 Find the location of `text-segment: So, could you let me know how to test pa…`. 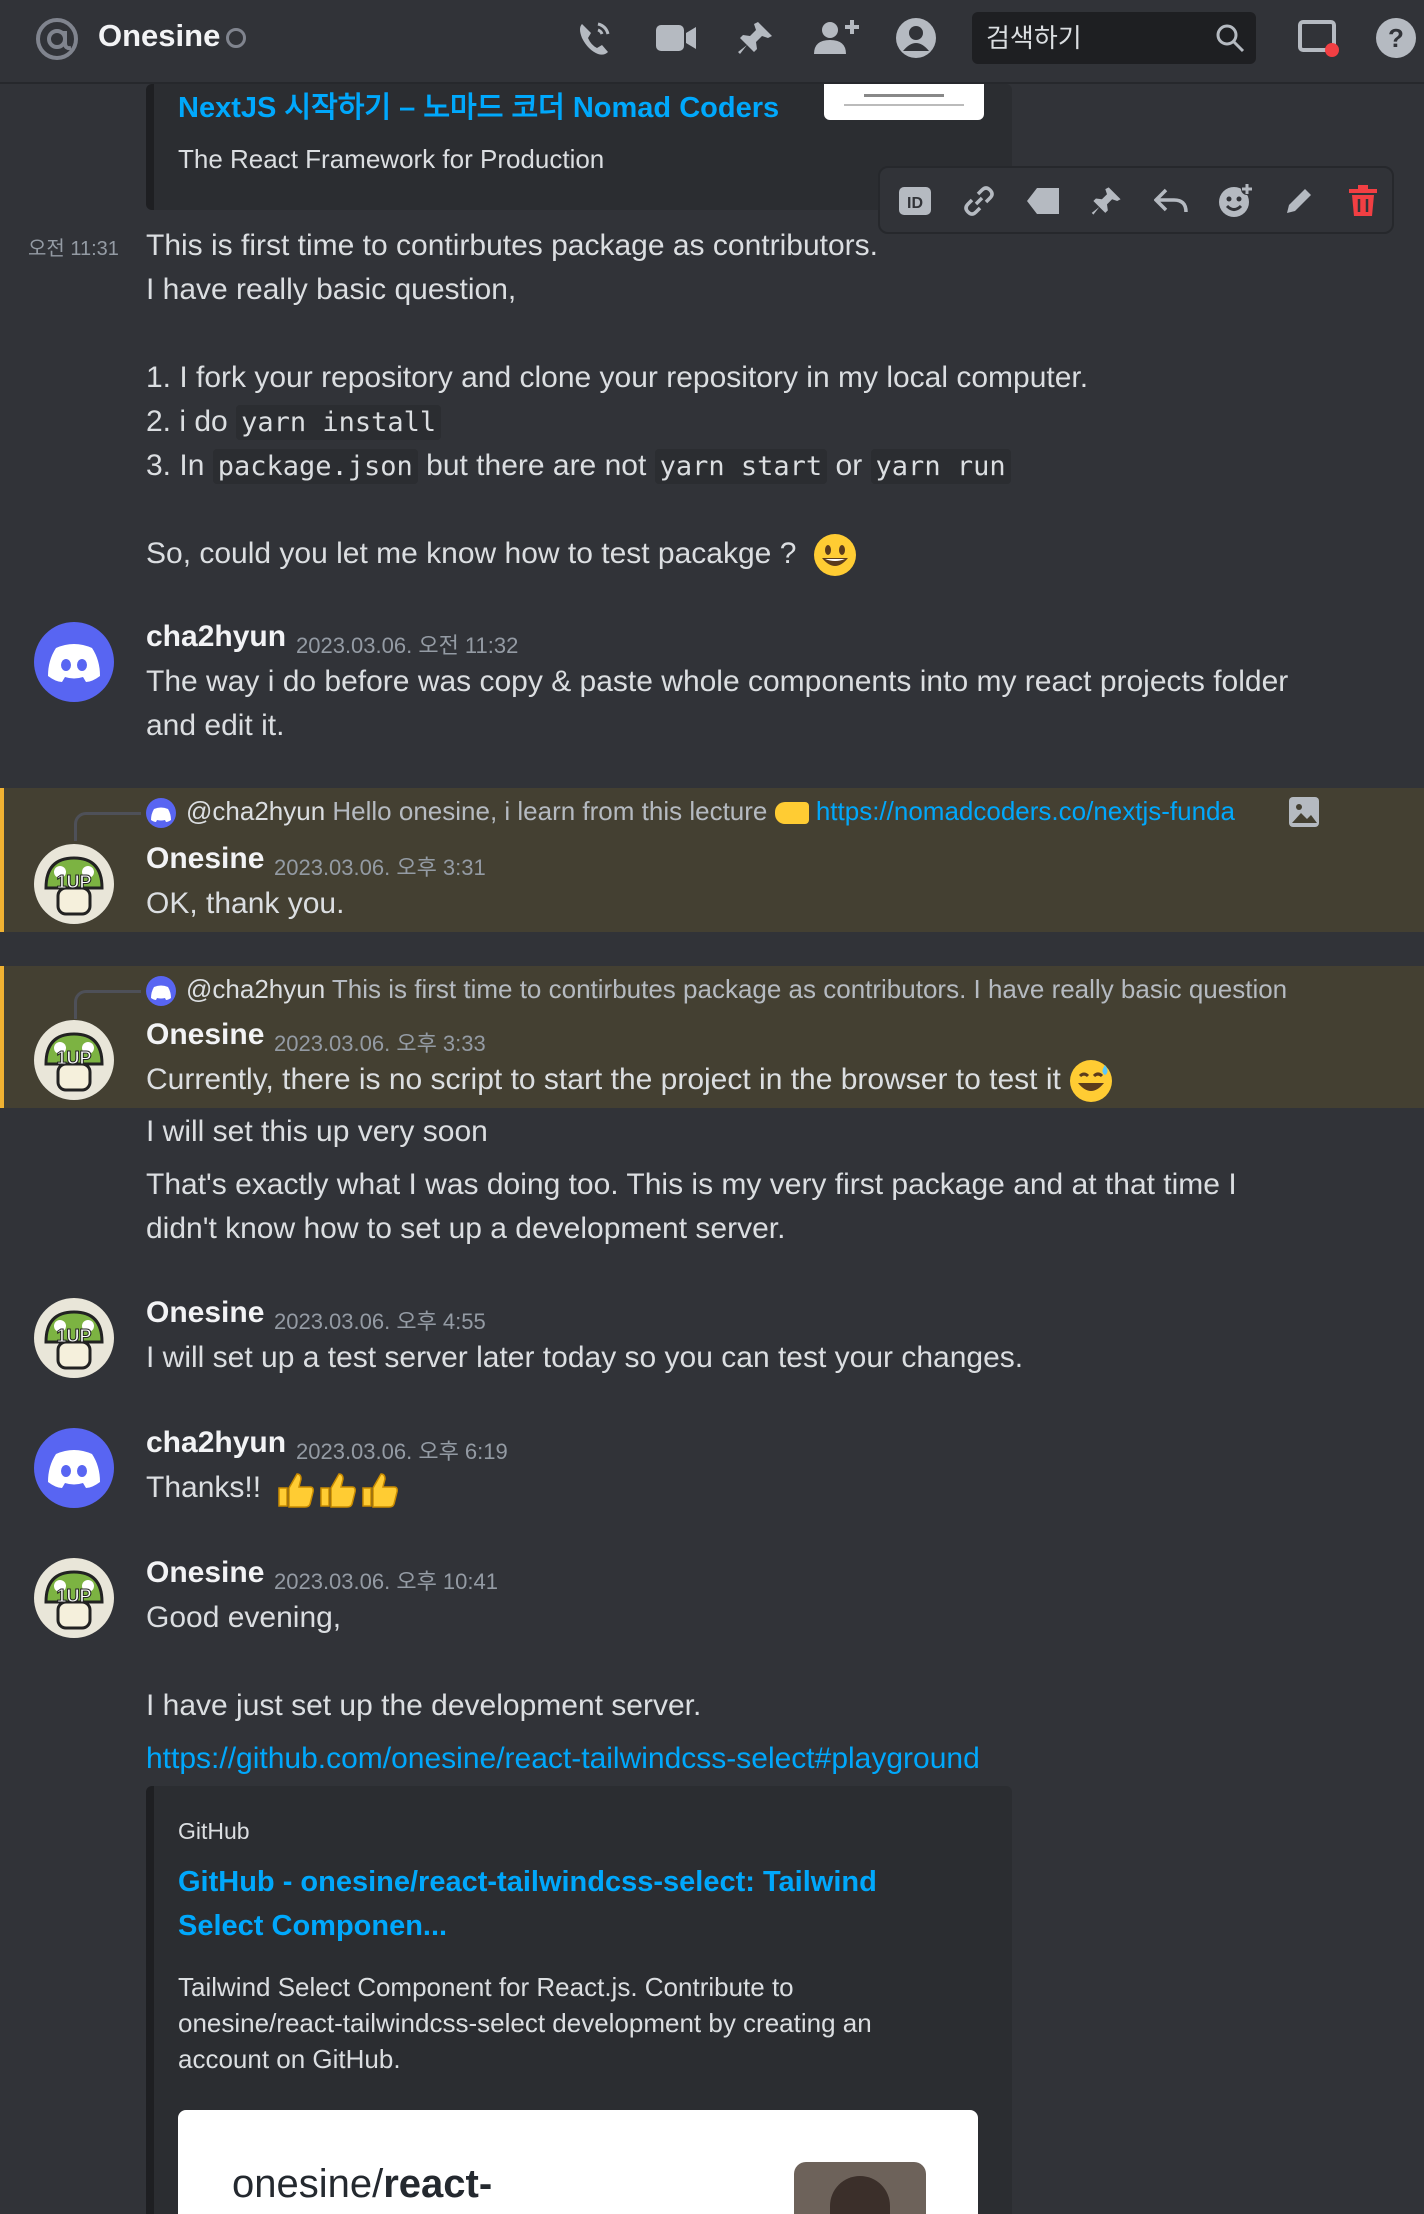

text-segment: So, could you let me know how to test pa… is located at coordinates (471, 553).